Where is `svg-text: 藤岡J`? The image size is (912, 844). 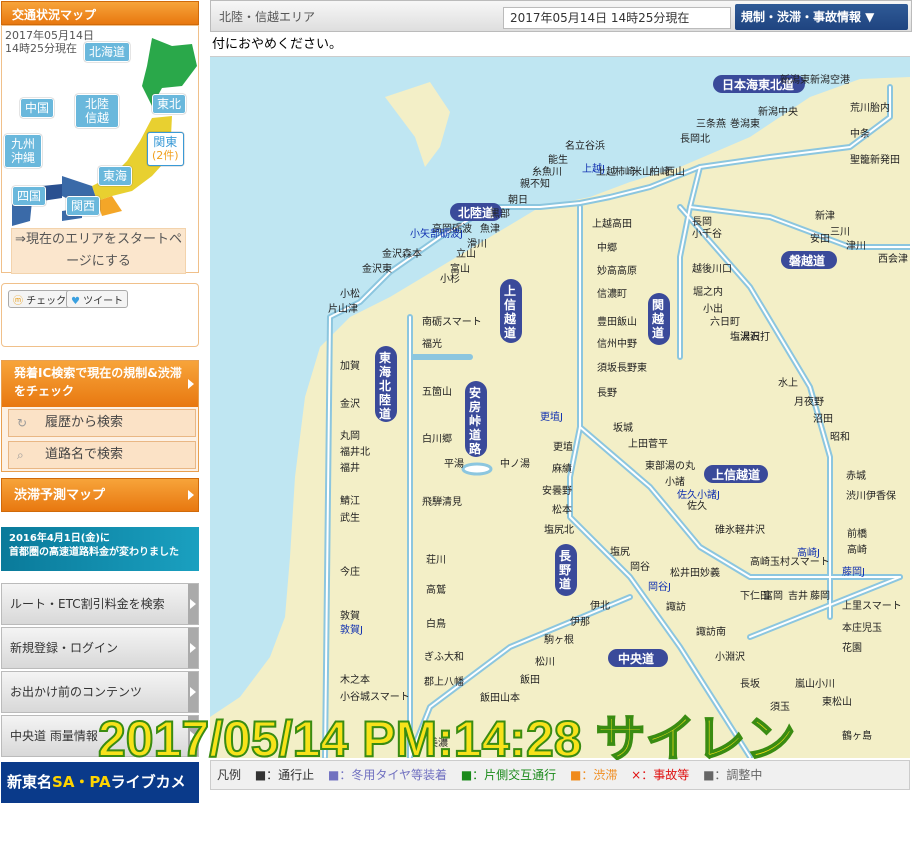
svg-text: 藤岡J is located at coordinates (853, 572).